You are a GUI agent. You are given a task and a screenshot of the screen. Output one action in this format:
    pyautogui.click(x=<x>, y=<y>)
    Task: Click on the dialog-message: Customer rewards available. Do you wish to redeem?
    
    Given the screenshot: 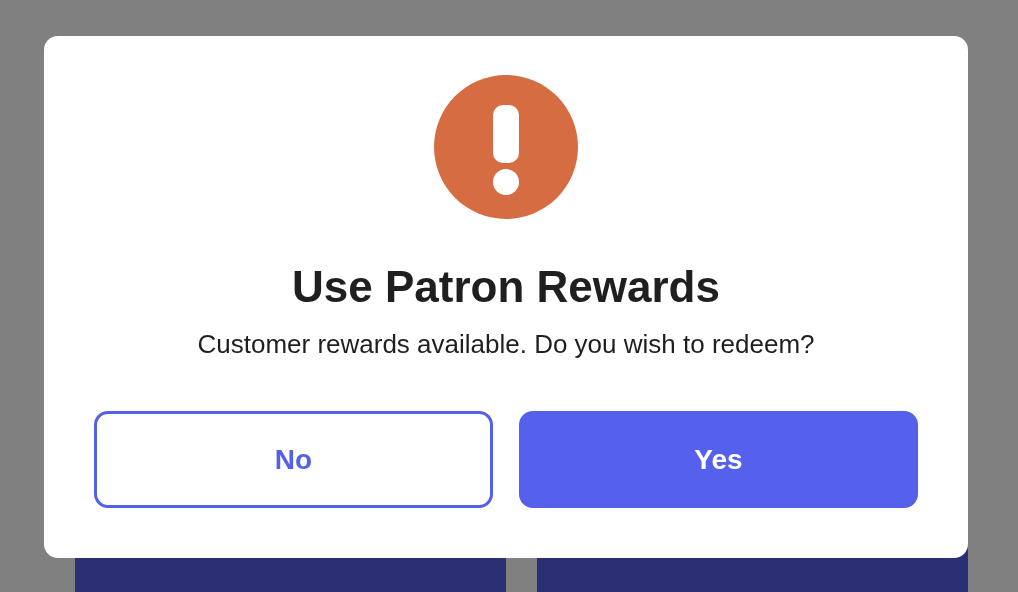 What is the action you would take?
    pyautogui.click(x=506, y=344)
    